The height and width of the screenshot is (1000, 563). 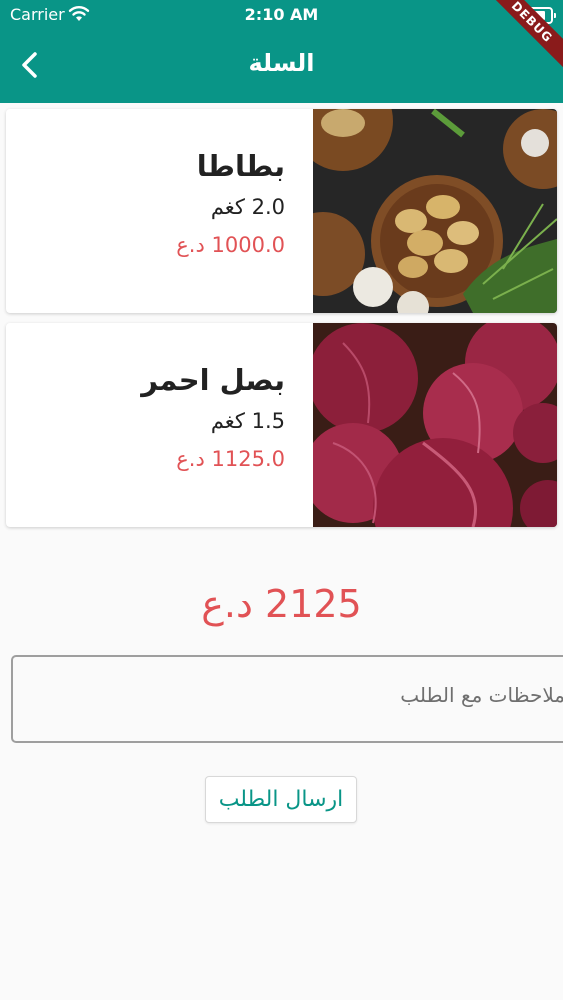 I want to click on cart-total: 2125 د.ع, so click(x=281, y=604).